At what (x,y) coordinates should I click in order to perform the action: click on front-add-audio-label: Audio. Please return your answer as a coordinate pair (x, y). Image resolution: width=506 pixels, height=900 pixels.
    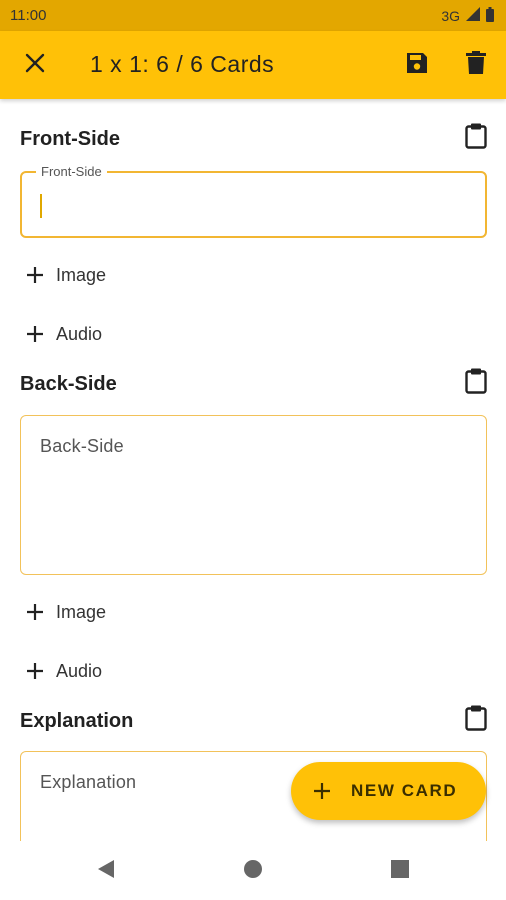
    Looking at the image, I should click on (79, 333).